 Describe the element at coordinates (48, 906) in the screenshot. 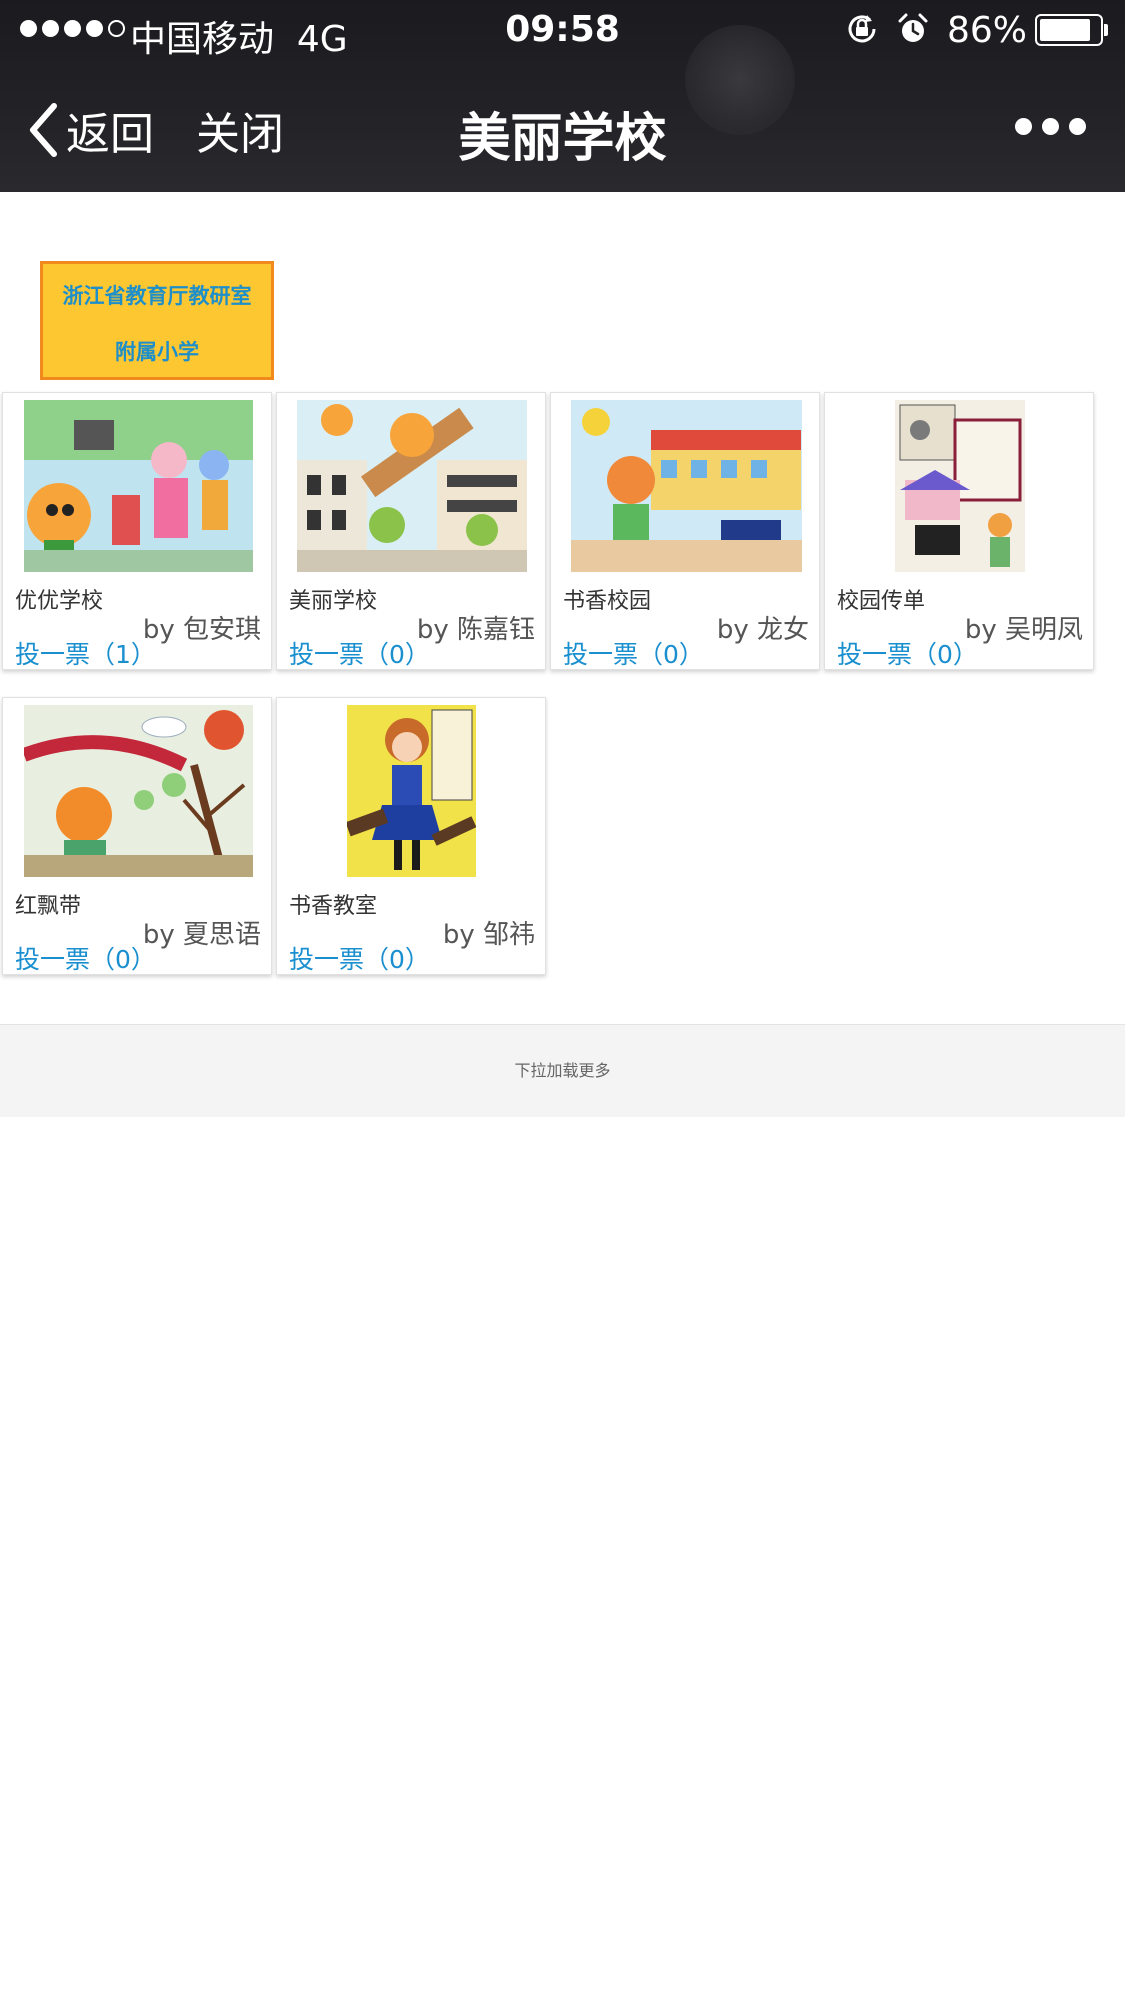

I see `artwork-title: 红飘带` at that location.